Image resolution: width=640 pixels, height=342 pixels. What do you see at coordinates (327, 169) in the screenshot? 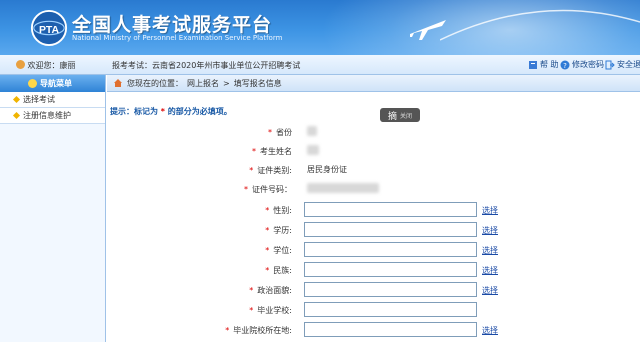
I see `field-value: 居民身份证` at bounding box center [327, 169].